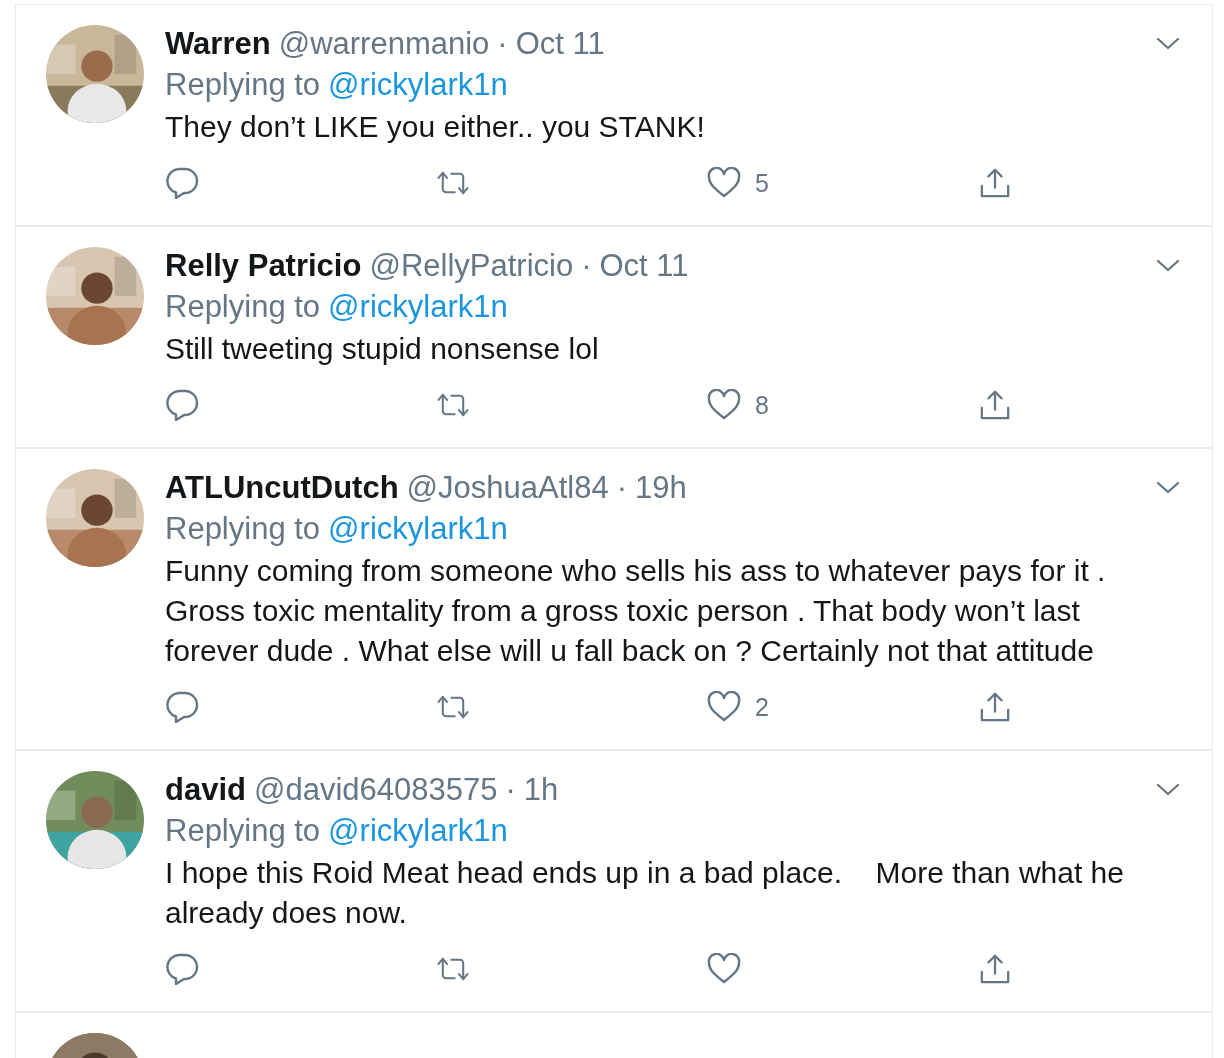 This screenshot has height=1058, width=1224. Describe the element at coordinates (762, 707) in the screenshot. I see `like-count: 2` at that location.